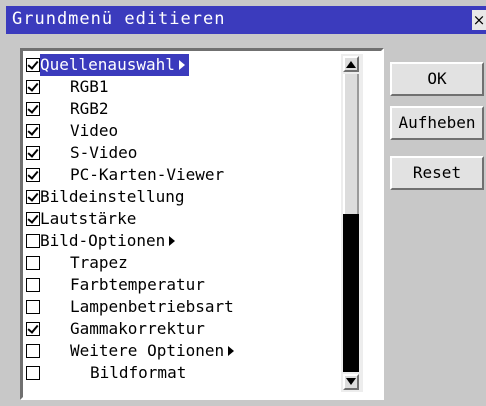 The width and height of the screenshot is (486, 406). Describe the element at coordinates (138, 372) in the screenshot. I see `menu-item-label: Bildformat` at that location.